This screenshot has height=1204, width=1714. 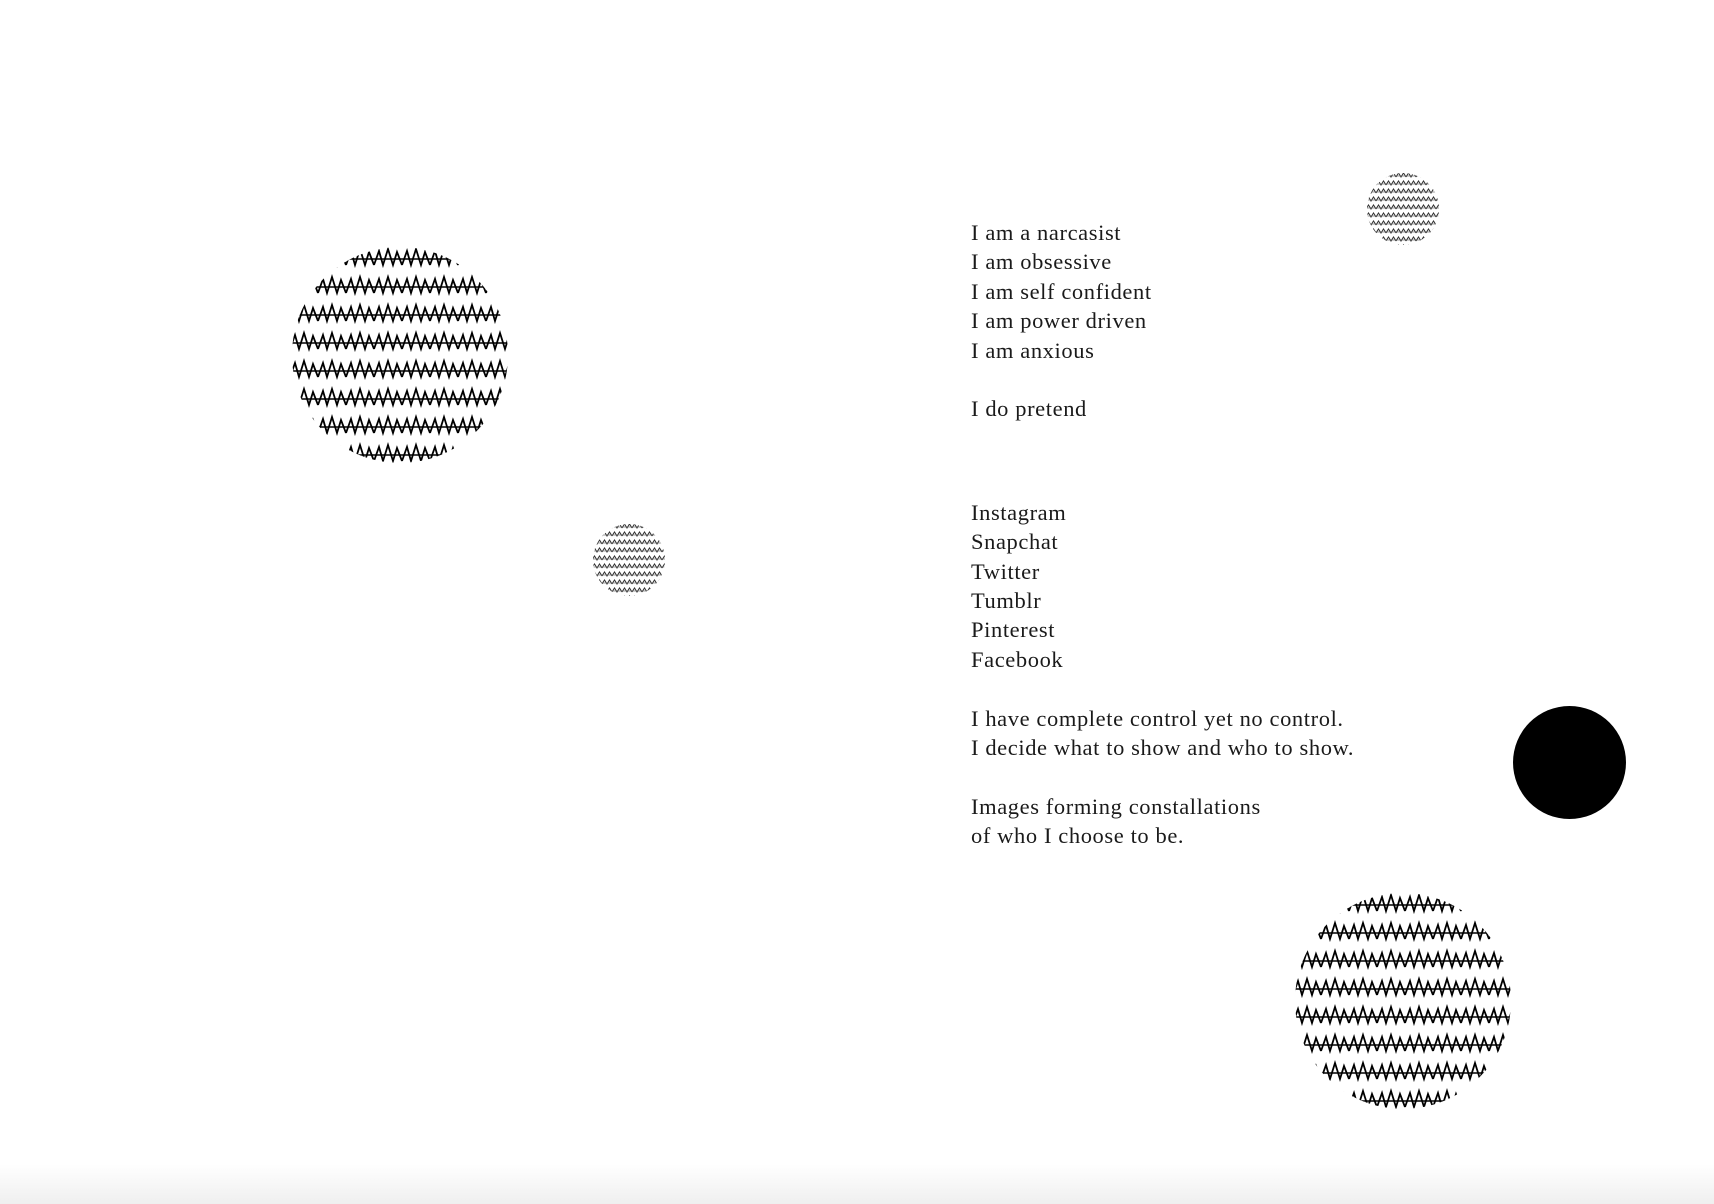 What do you see at coordinates (1029, 409) in the screenshot?
I see `poem-line: I do pretend` at bounding box center [1029, 409].